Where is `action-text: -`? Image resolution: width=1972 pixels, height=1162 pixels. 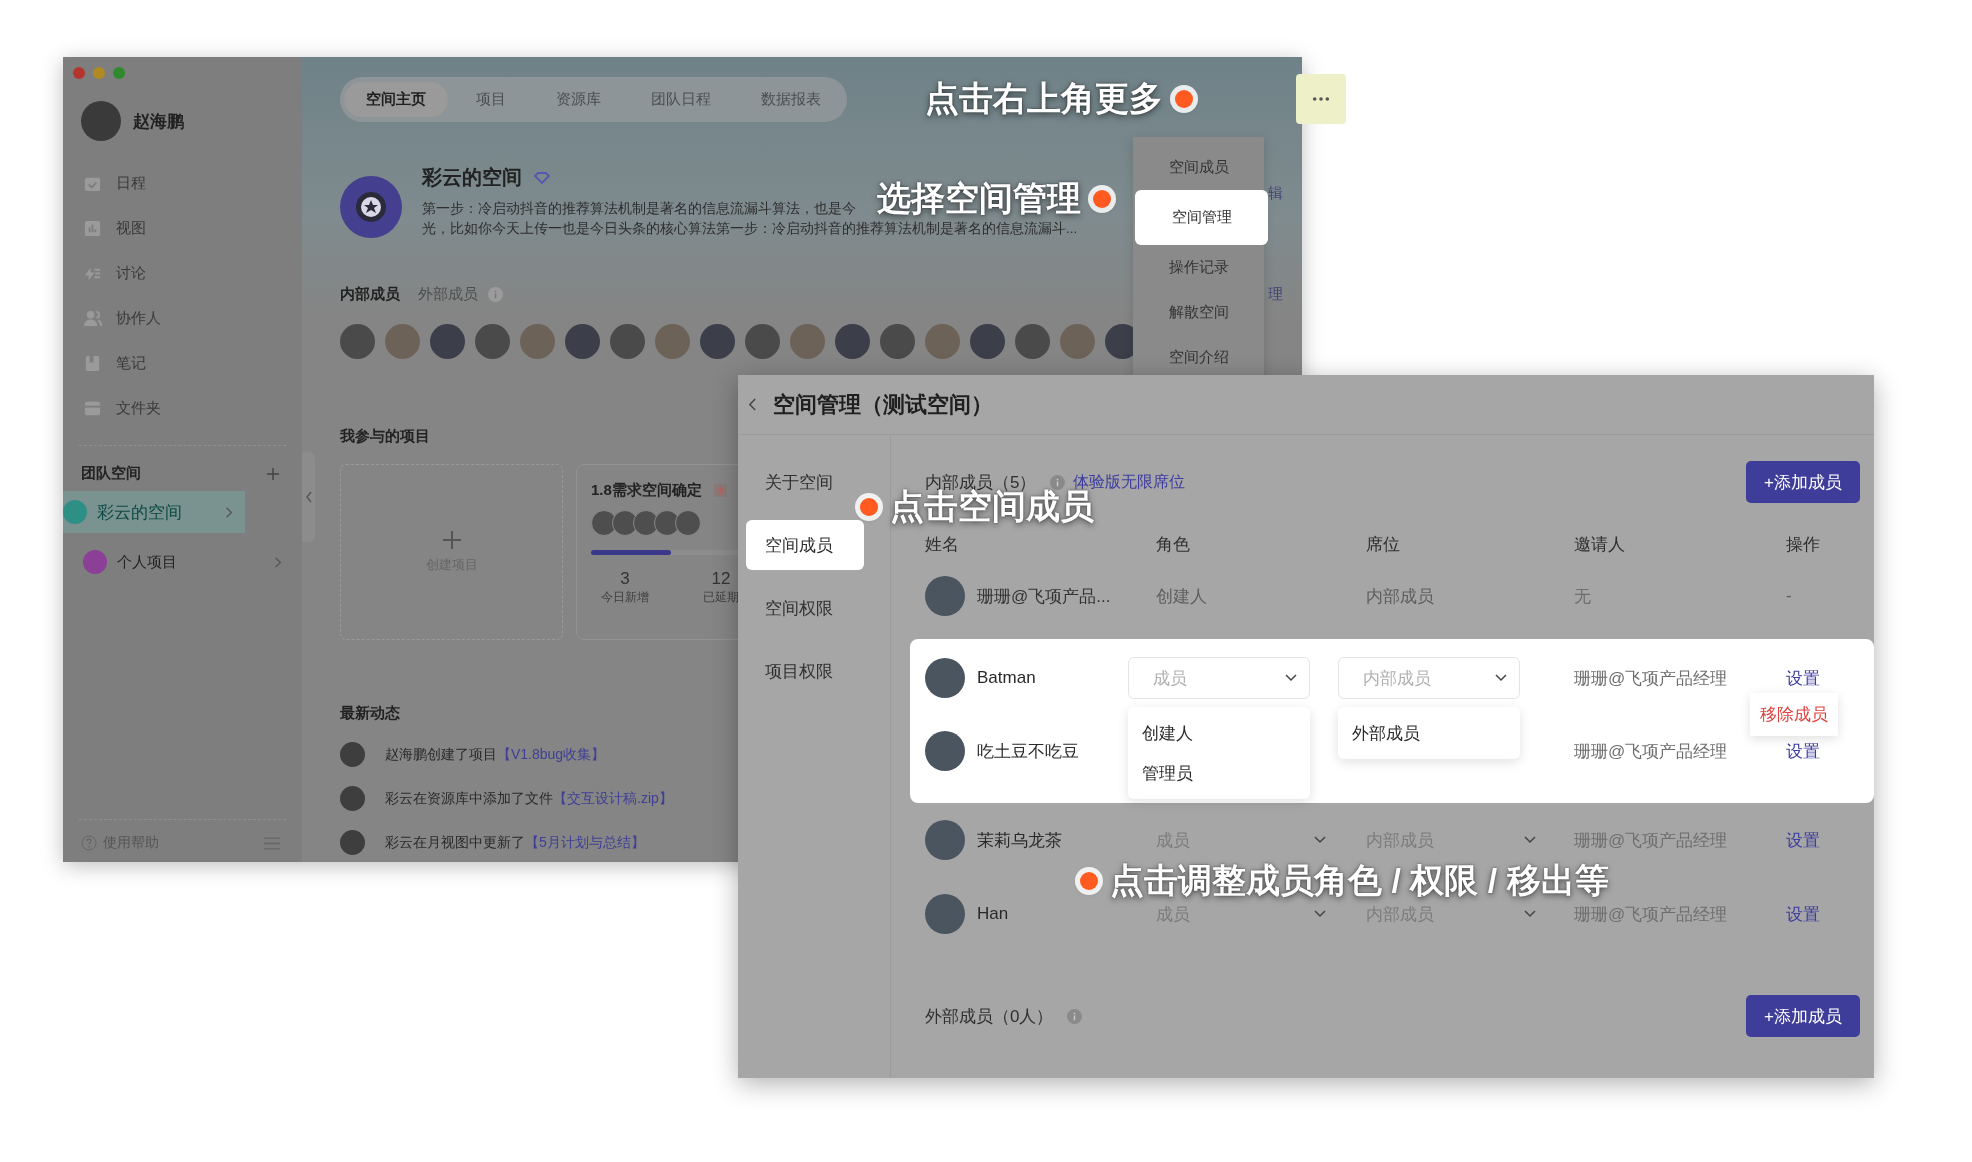
action-text: - is located at coordinates (1789, 595).